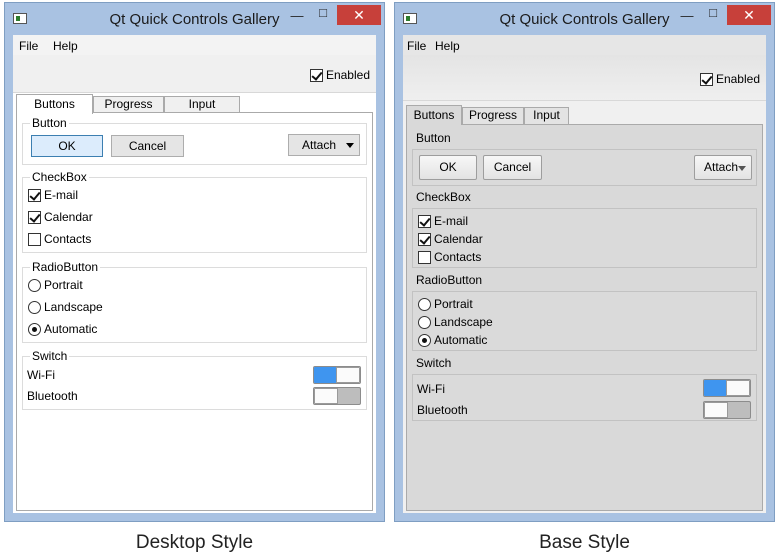  I want to click on caption-base-style: Base Style, so click(584, 542).